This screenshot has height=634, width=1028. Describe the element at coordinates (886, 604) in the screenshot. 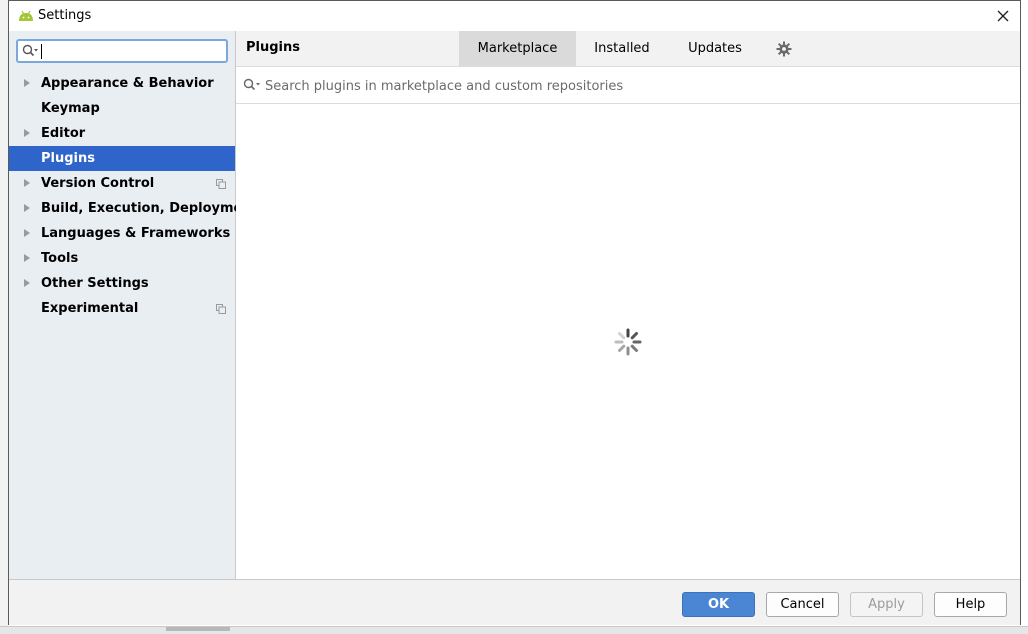

I see `apply-button: Apply` at that location.